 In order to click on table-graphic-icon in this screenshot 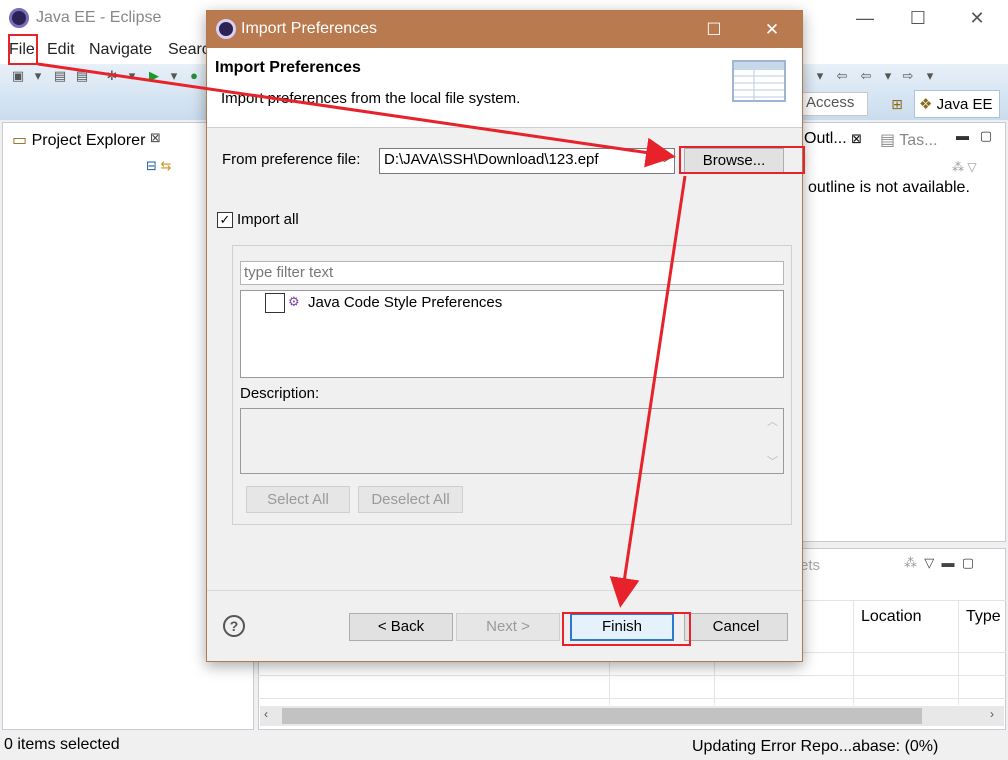, I will do `click(759, 81)`.